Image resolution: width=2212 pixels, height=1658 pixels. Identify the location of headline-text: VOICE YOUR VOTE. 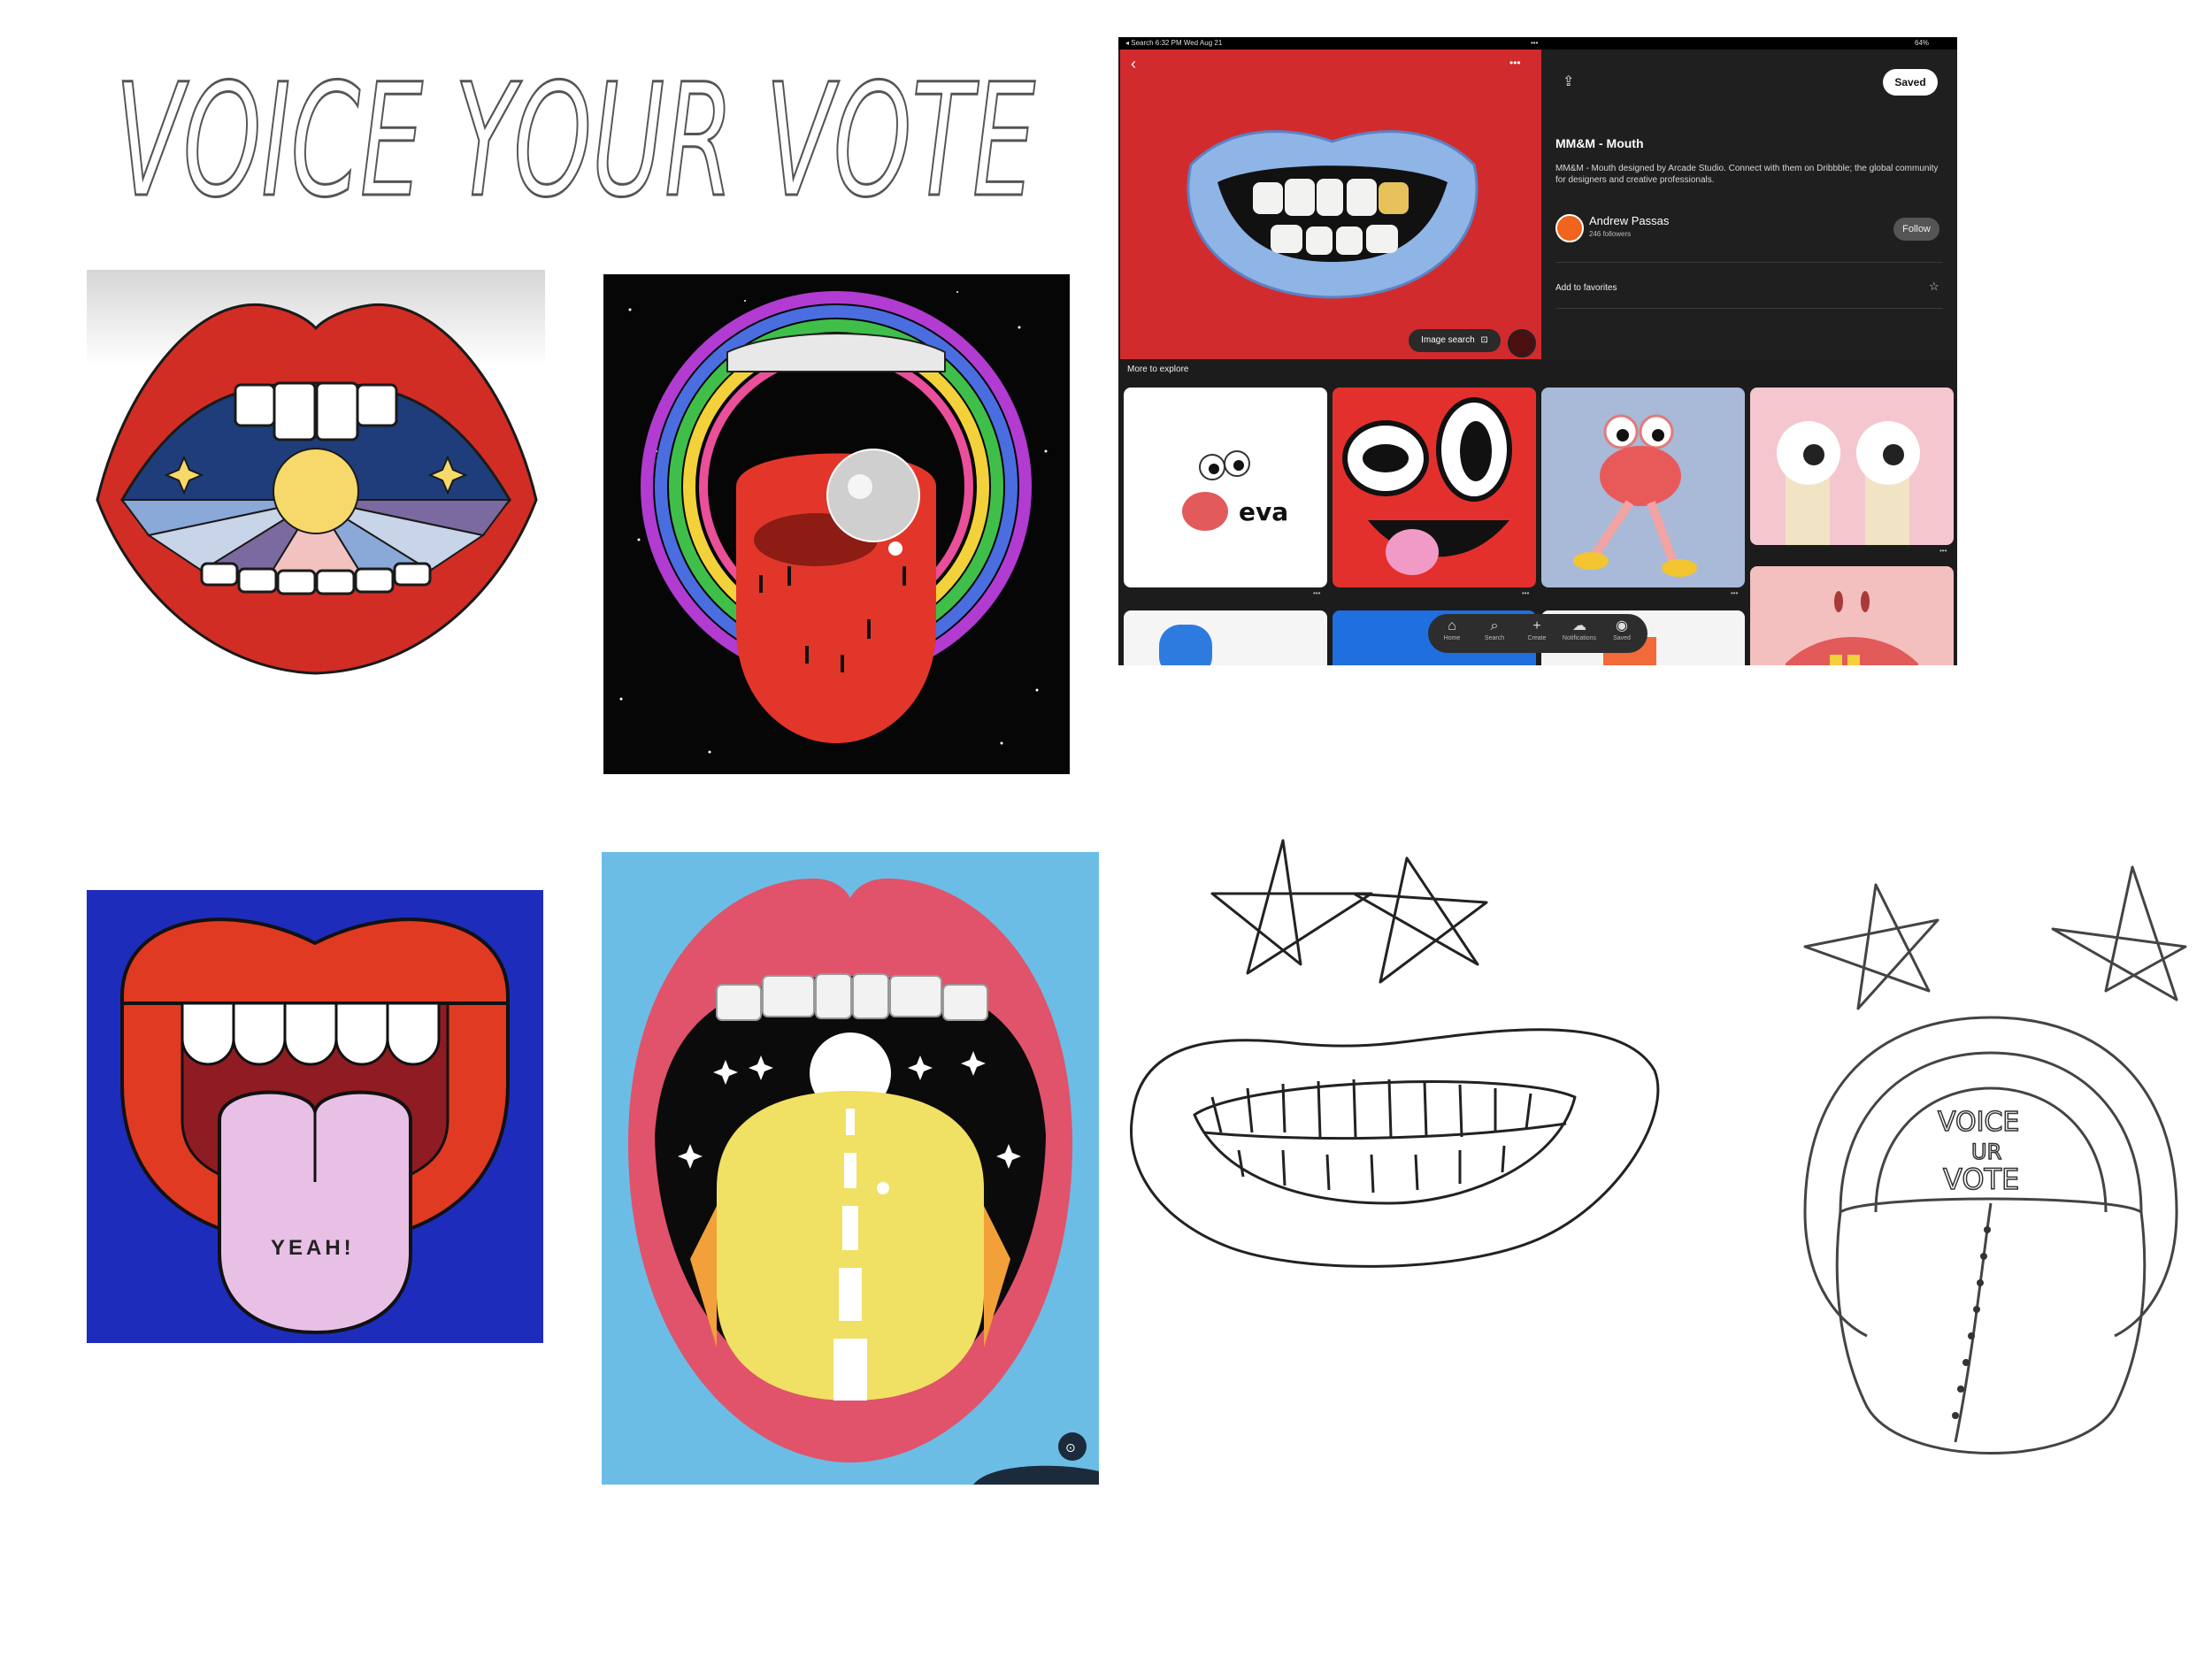
(575, 140).